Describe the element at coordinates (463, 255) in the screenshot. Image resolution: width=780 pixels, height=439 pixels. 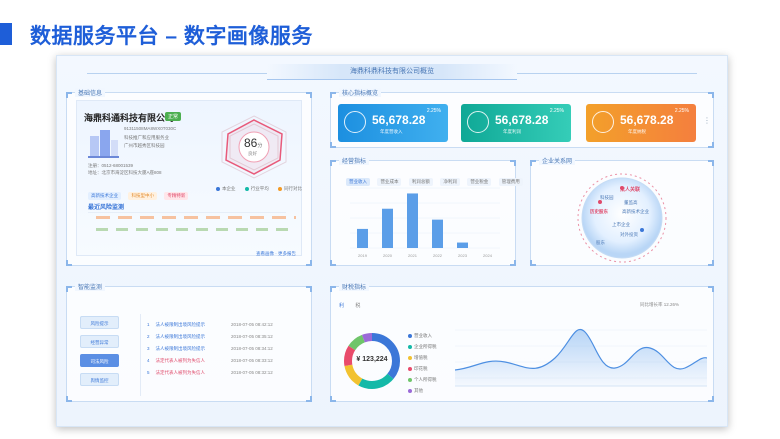
I see `x-tick-label: 2023` at that location.